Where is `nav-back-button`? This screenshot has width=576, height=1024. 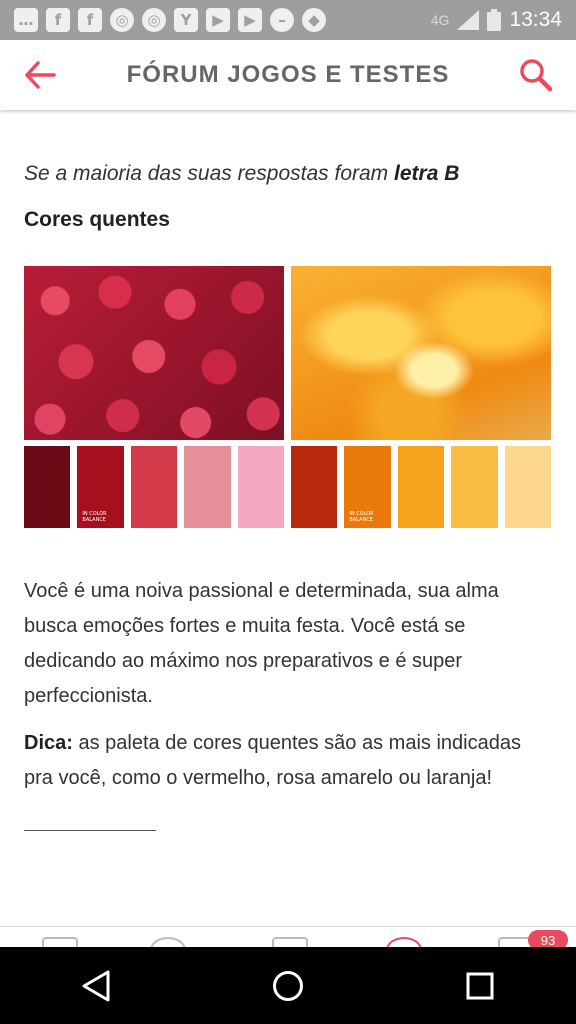 nav-back-button is located at coordinates (96, 986).